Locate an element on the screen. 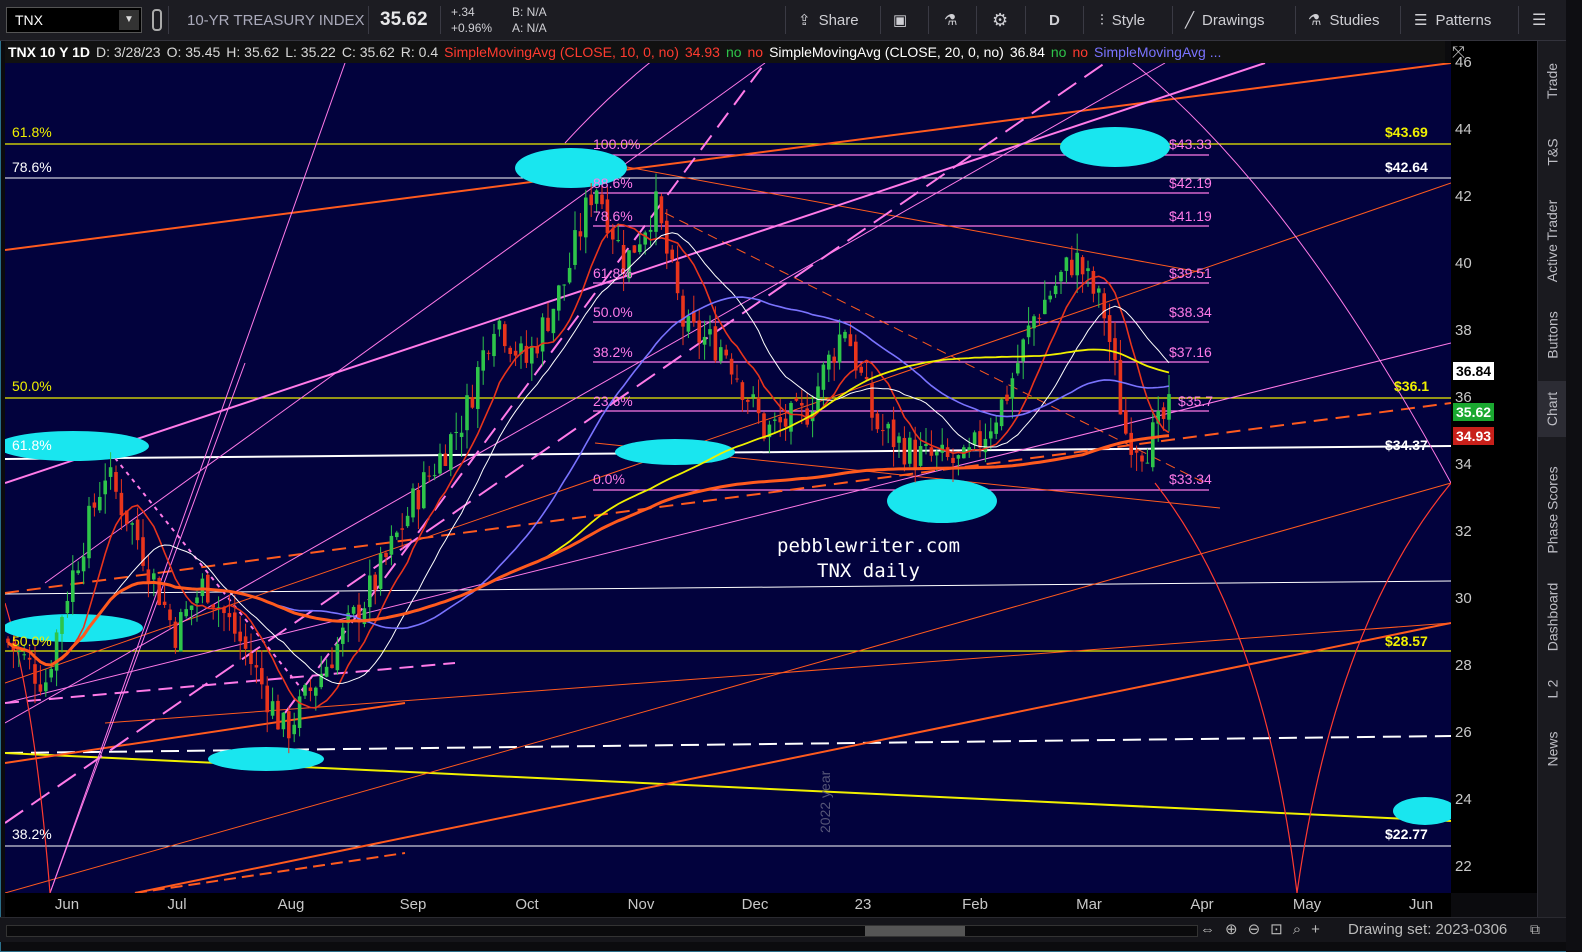 The width and height of the screenshot is (1582, 952). date-tick-label: Jun is located at coordinates (67, 904).